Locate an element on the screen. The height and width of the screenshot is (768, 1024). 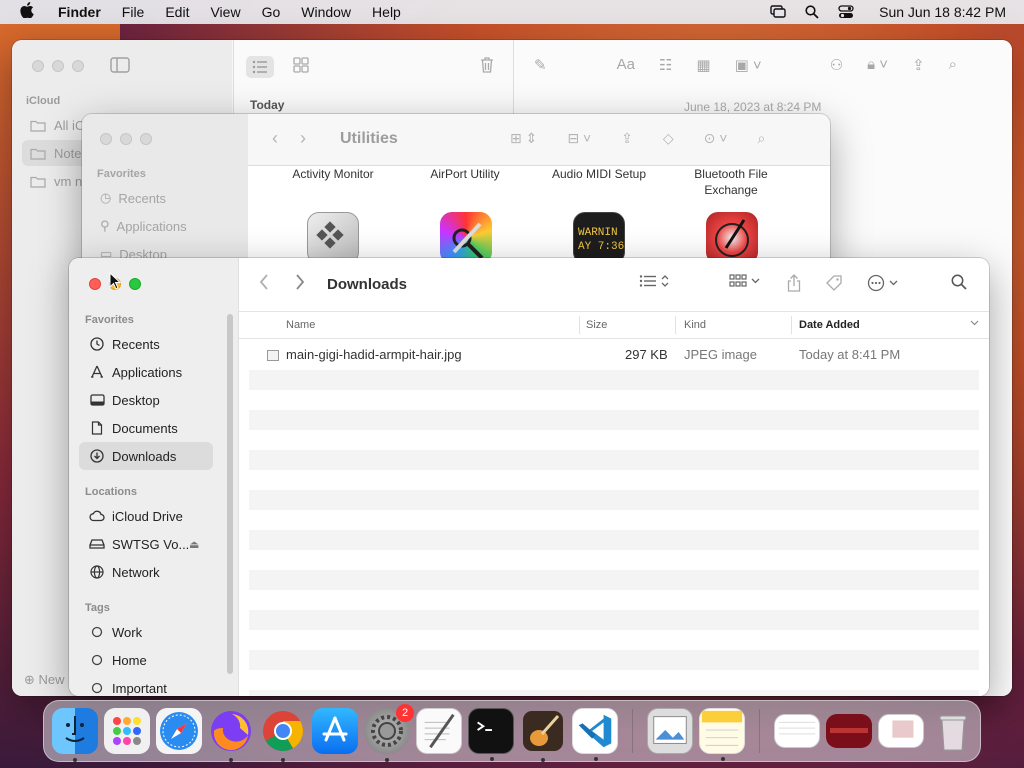
text-format-icon: Aa is located at coordinates (626, 65).